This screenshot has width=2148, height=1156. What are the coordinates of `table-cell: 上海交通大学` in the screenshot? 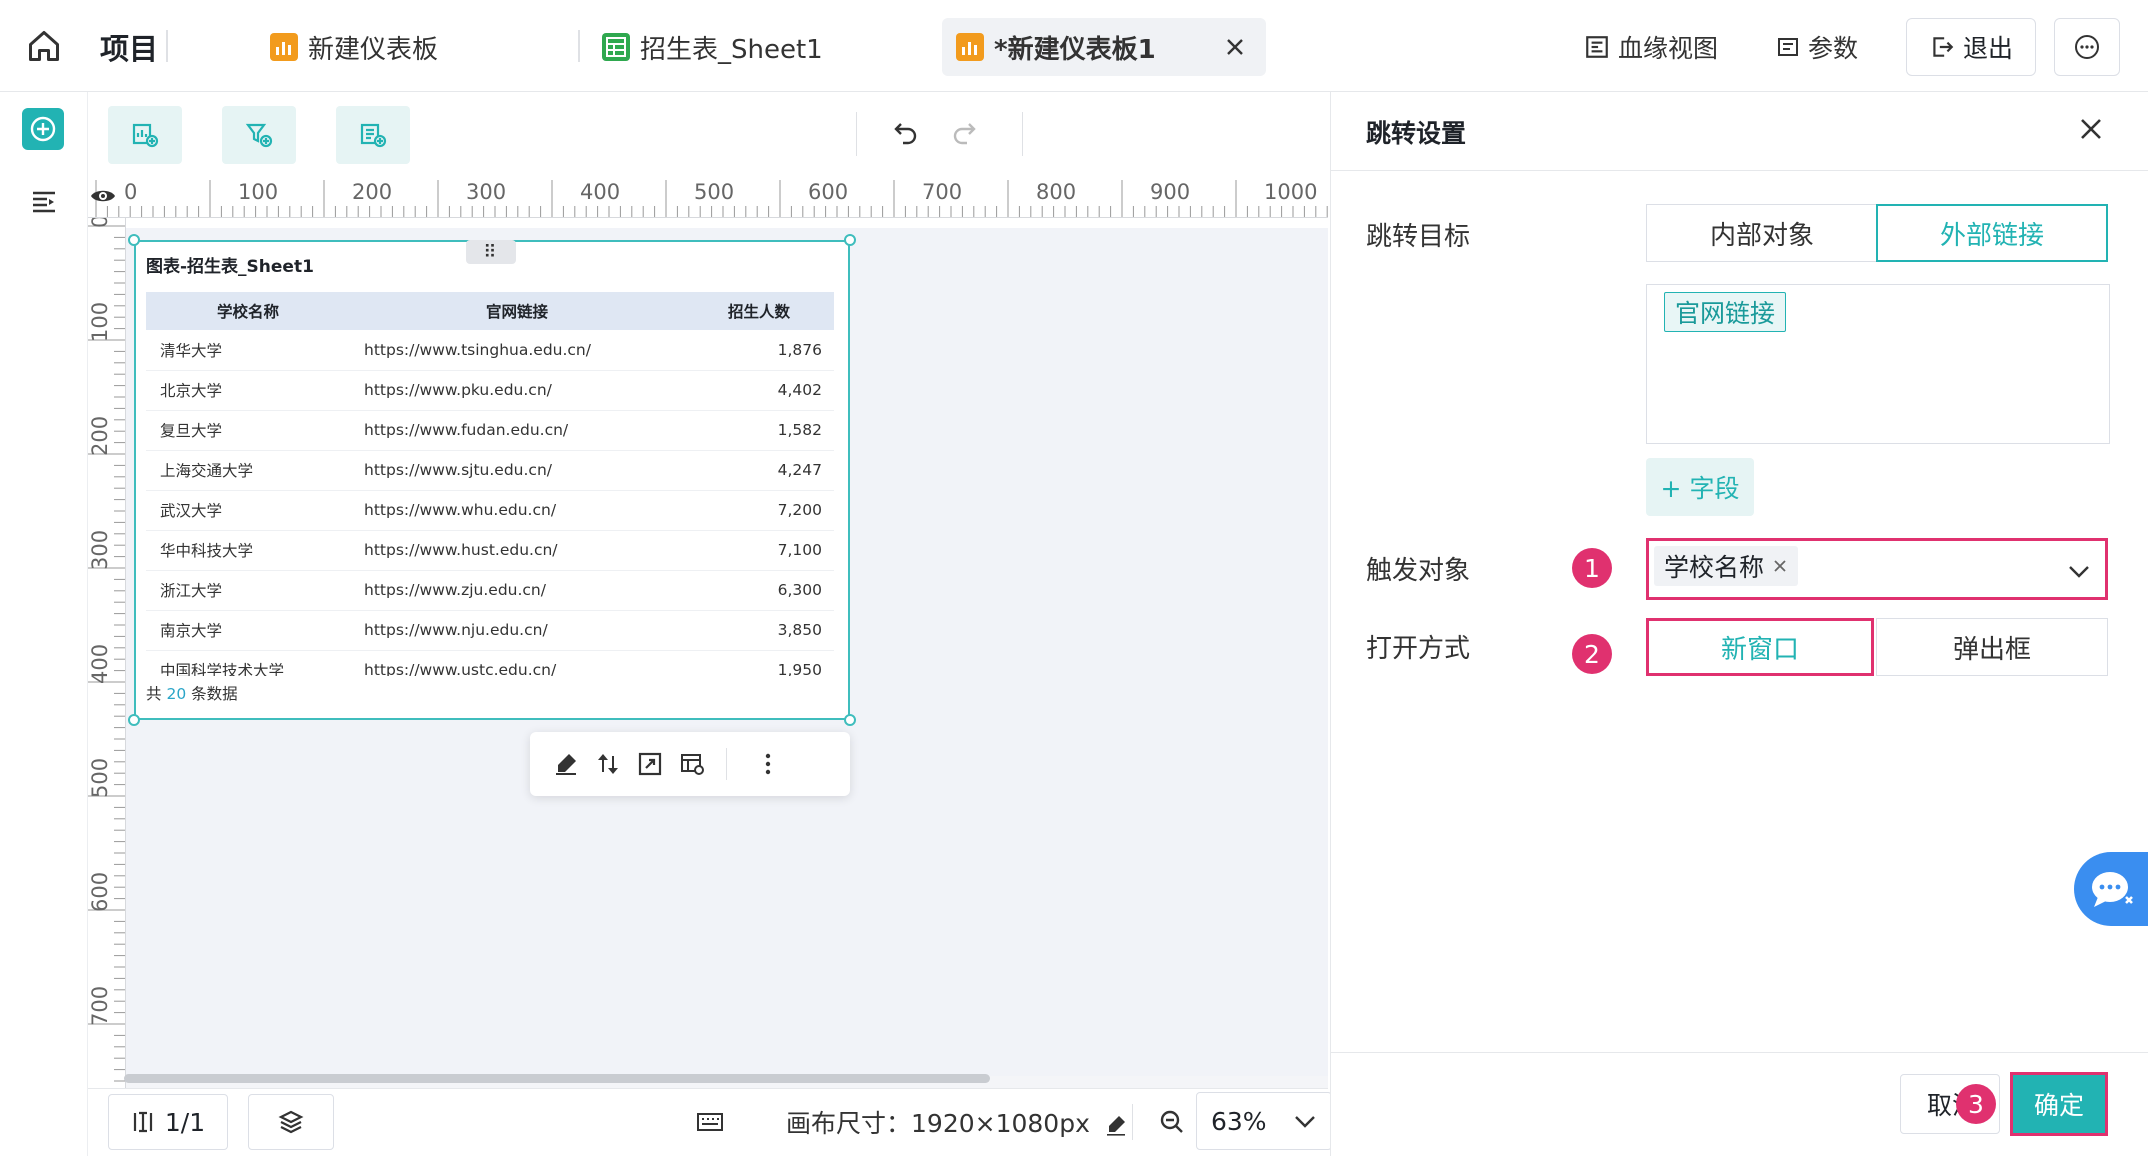 It's located at (248, 470).